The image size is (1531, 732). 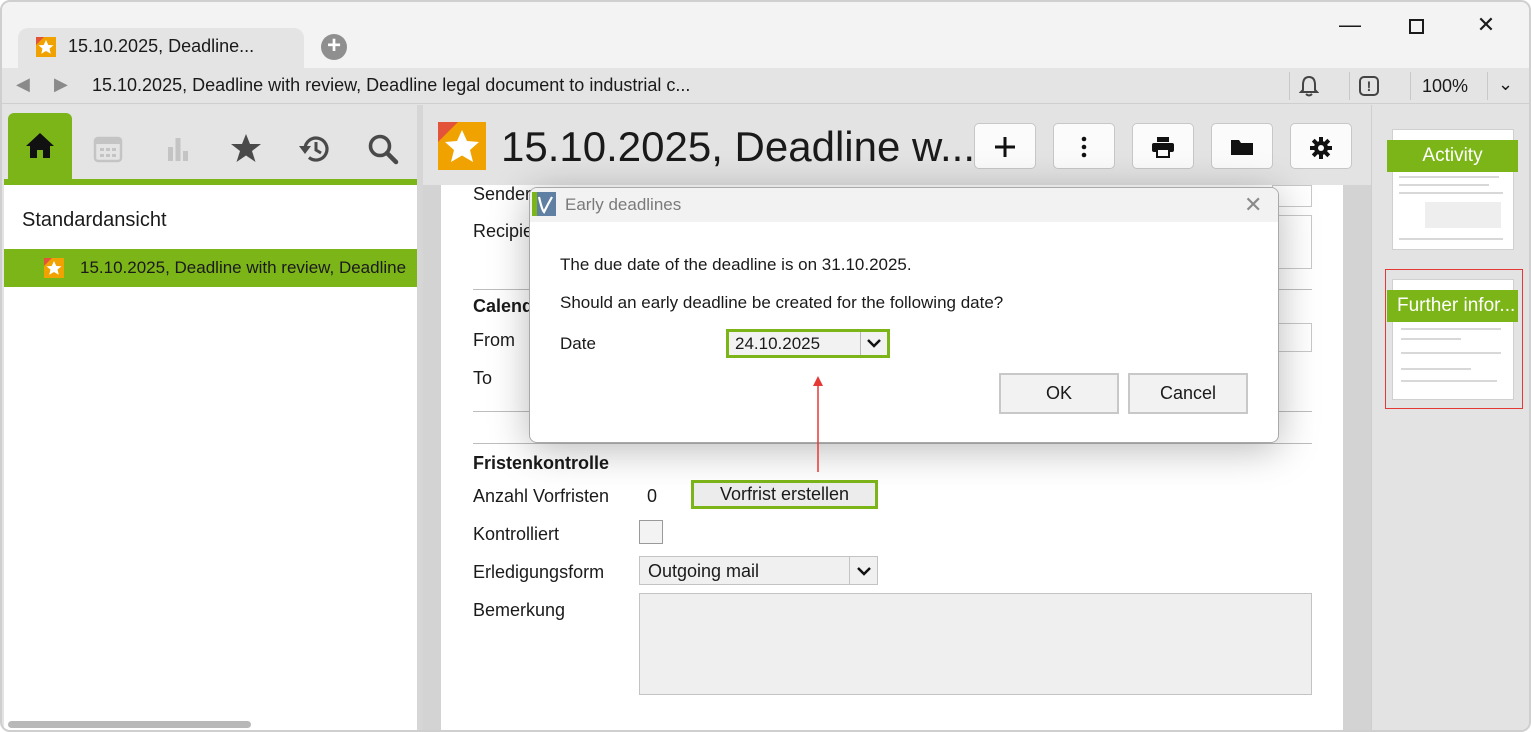 I want to click on print-icon, so click(x=1163, y=147).